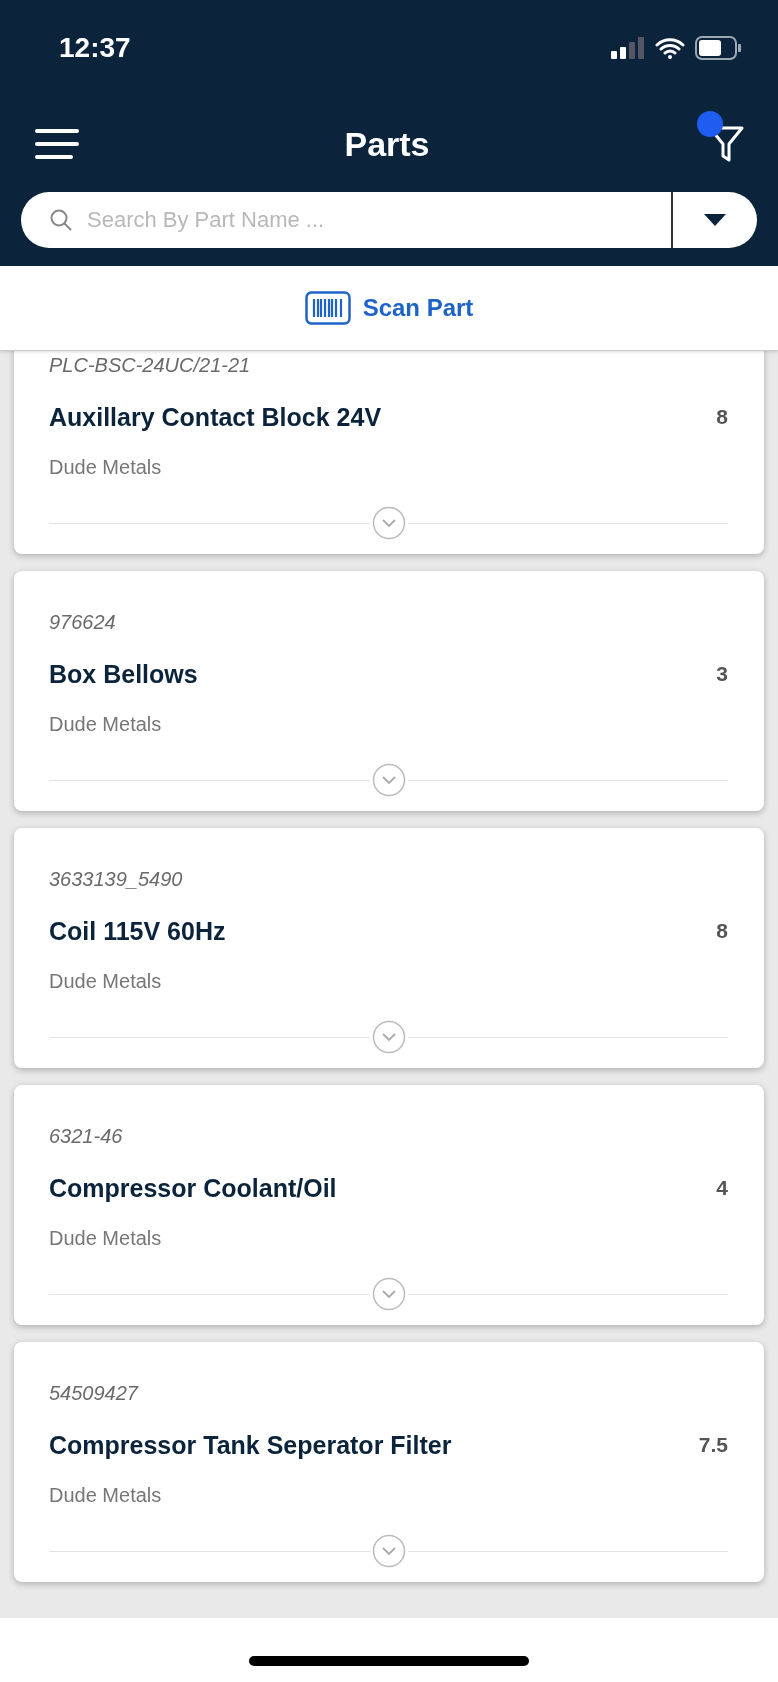 Image resolution: width=778 pixels, height=1682 pixels. I want to click on part-number: 3633139_5490, so click(116, 879).